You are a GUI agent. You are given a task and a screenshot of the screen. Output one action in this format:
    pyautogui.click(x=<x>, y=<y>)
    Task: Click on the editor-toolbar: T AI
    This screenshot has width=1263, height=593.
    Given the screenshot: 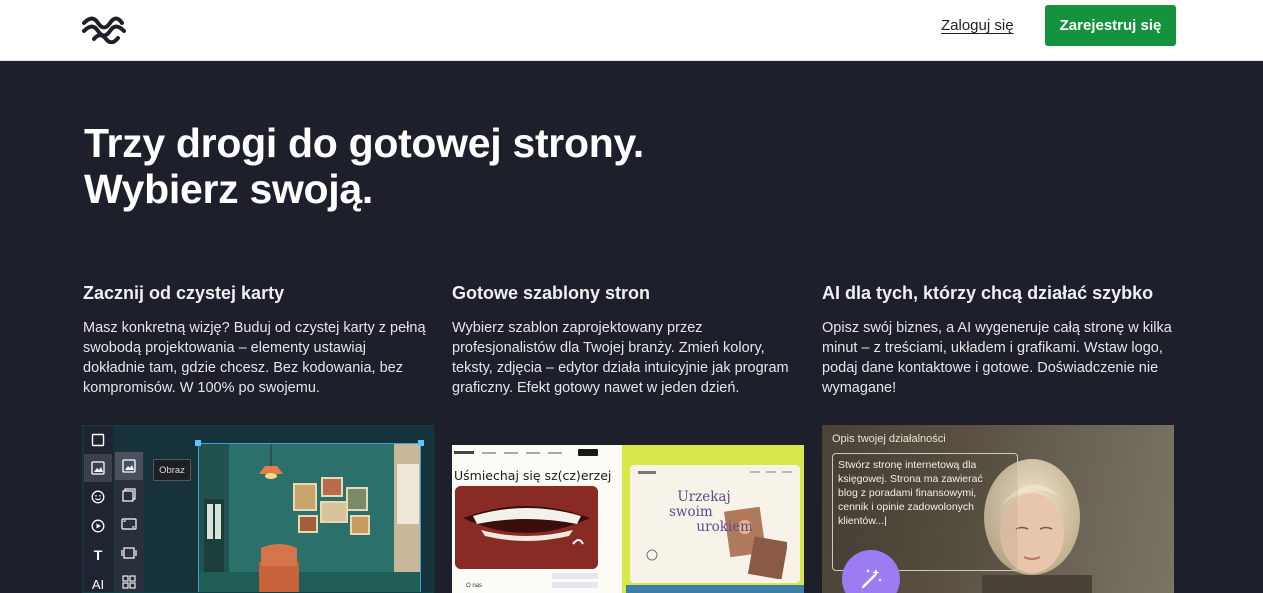 What is the action you would take?
    pyautogui.click(x=98, y=509)
    